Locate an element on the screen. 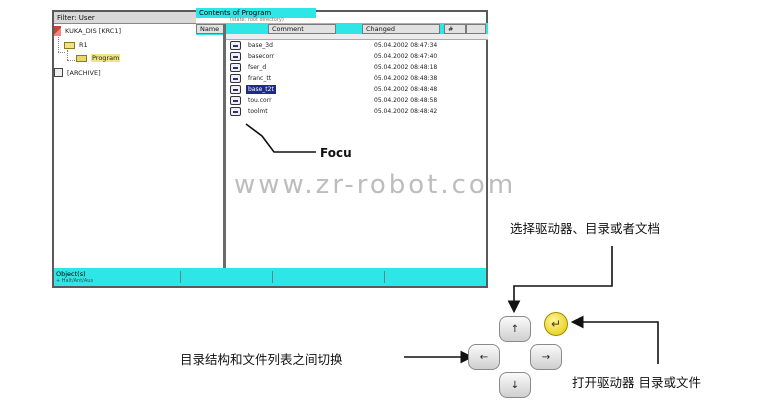 Image resolution: width=773 pixels, height=412 pixels. arrow-right-key: → is located at coordinates (546, 357).